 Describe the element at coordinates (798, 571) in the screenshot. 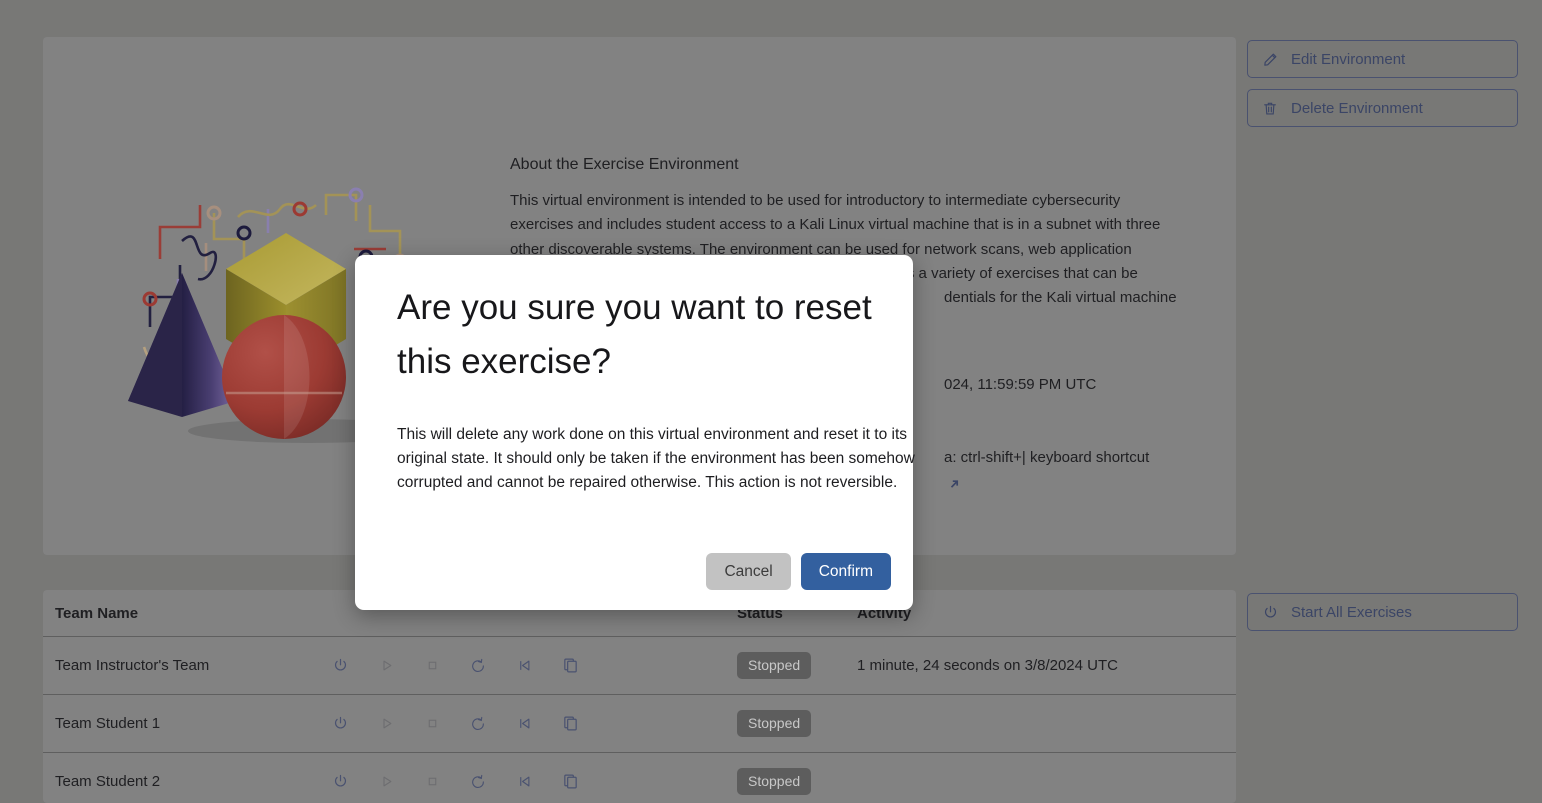

I see `modal-actions: Cancel Confirm` at that location.